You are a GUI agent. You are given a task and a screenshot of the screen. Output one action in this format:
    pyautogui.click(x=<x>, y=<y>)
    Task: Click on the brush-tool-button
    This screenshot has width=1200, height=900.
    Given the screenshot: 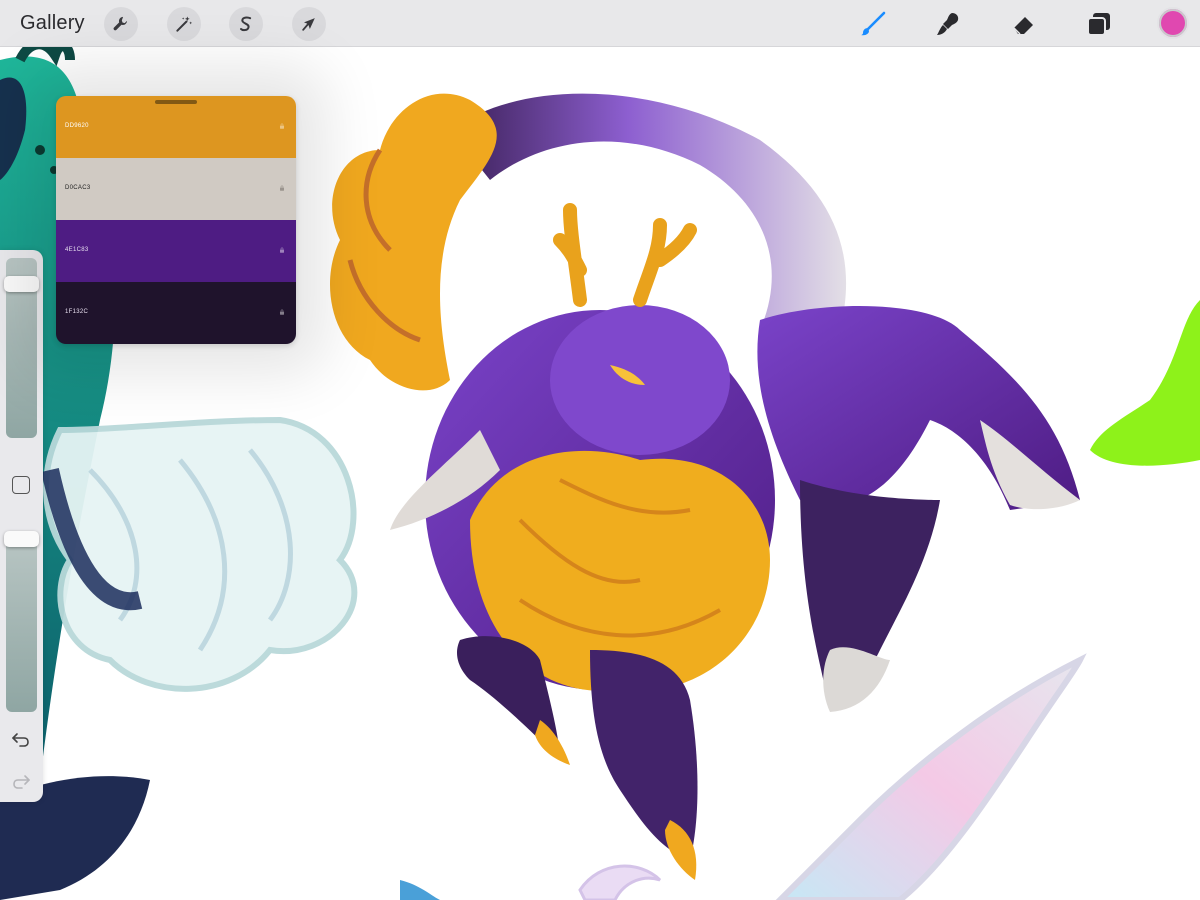 What is the action you would take?
    pyautogui.click(x=873, y=24)
    